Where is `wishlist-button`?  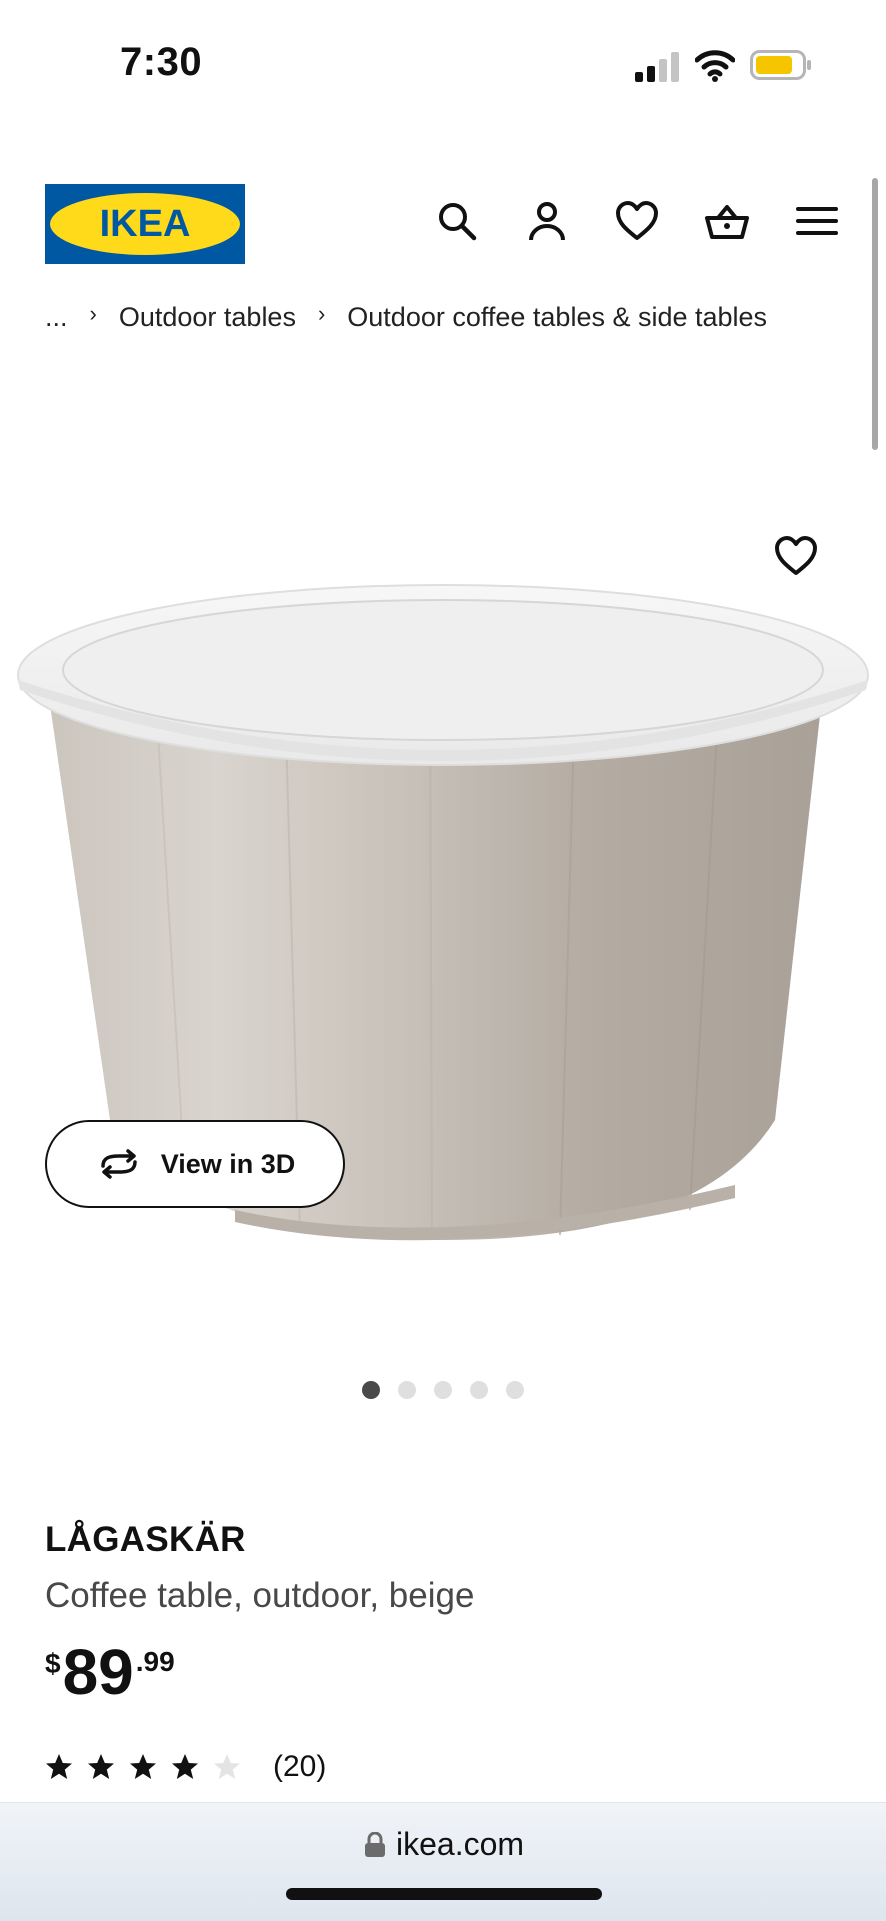
wishlist-button is located at coordinates (637, 221).